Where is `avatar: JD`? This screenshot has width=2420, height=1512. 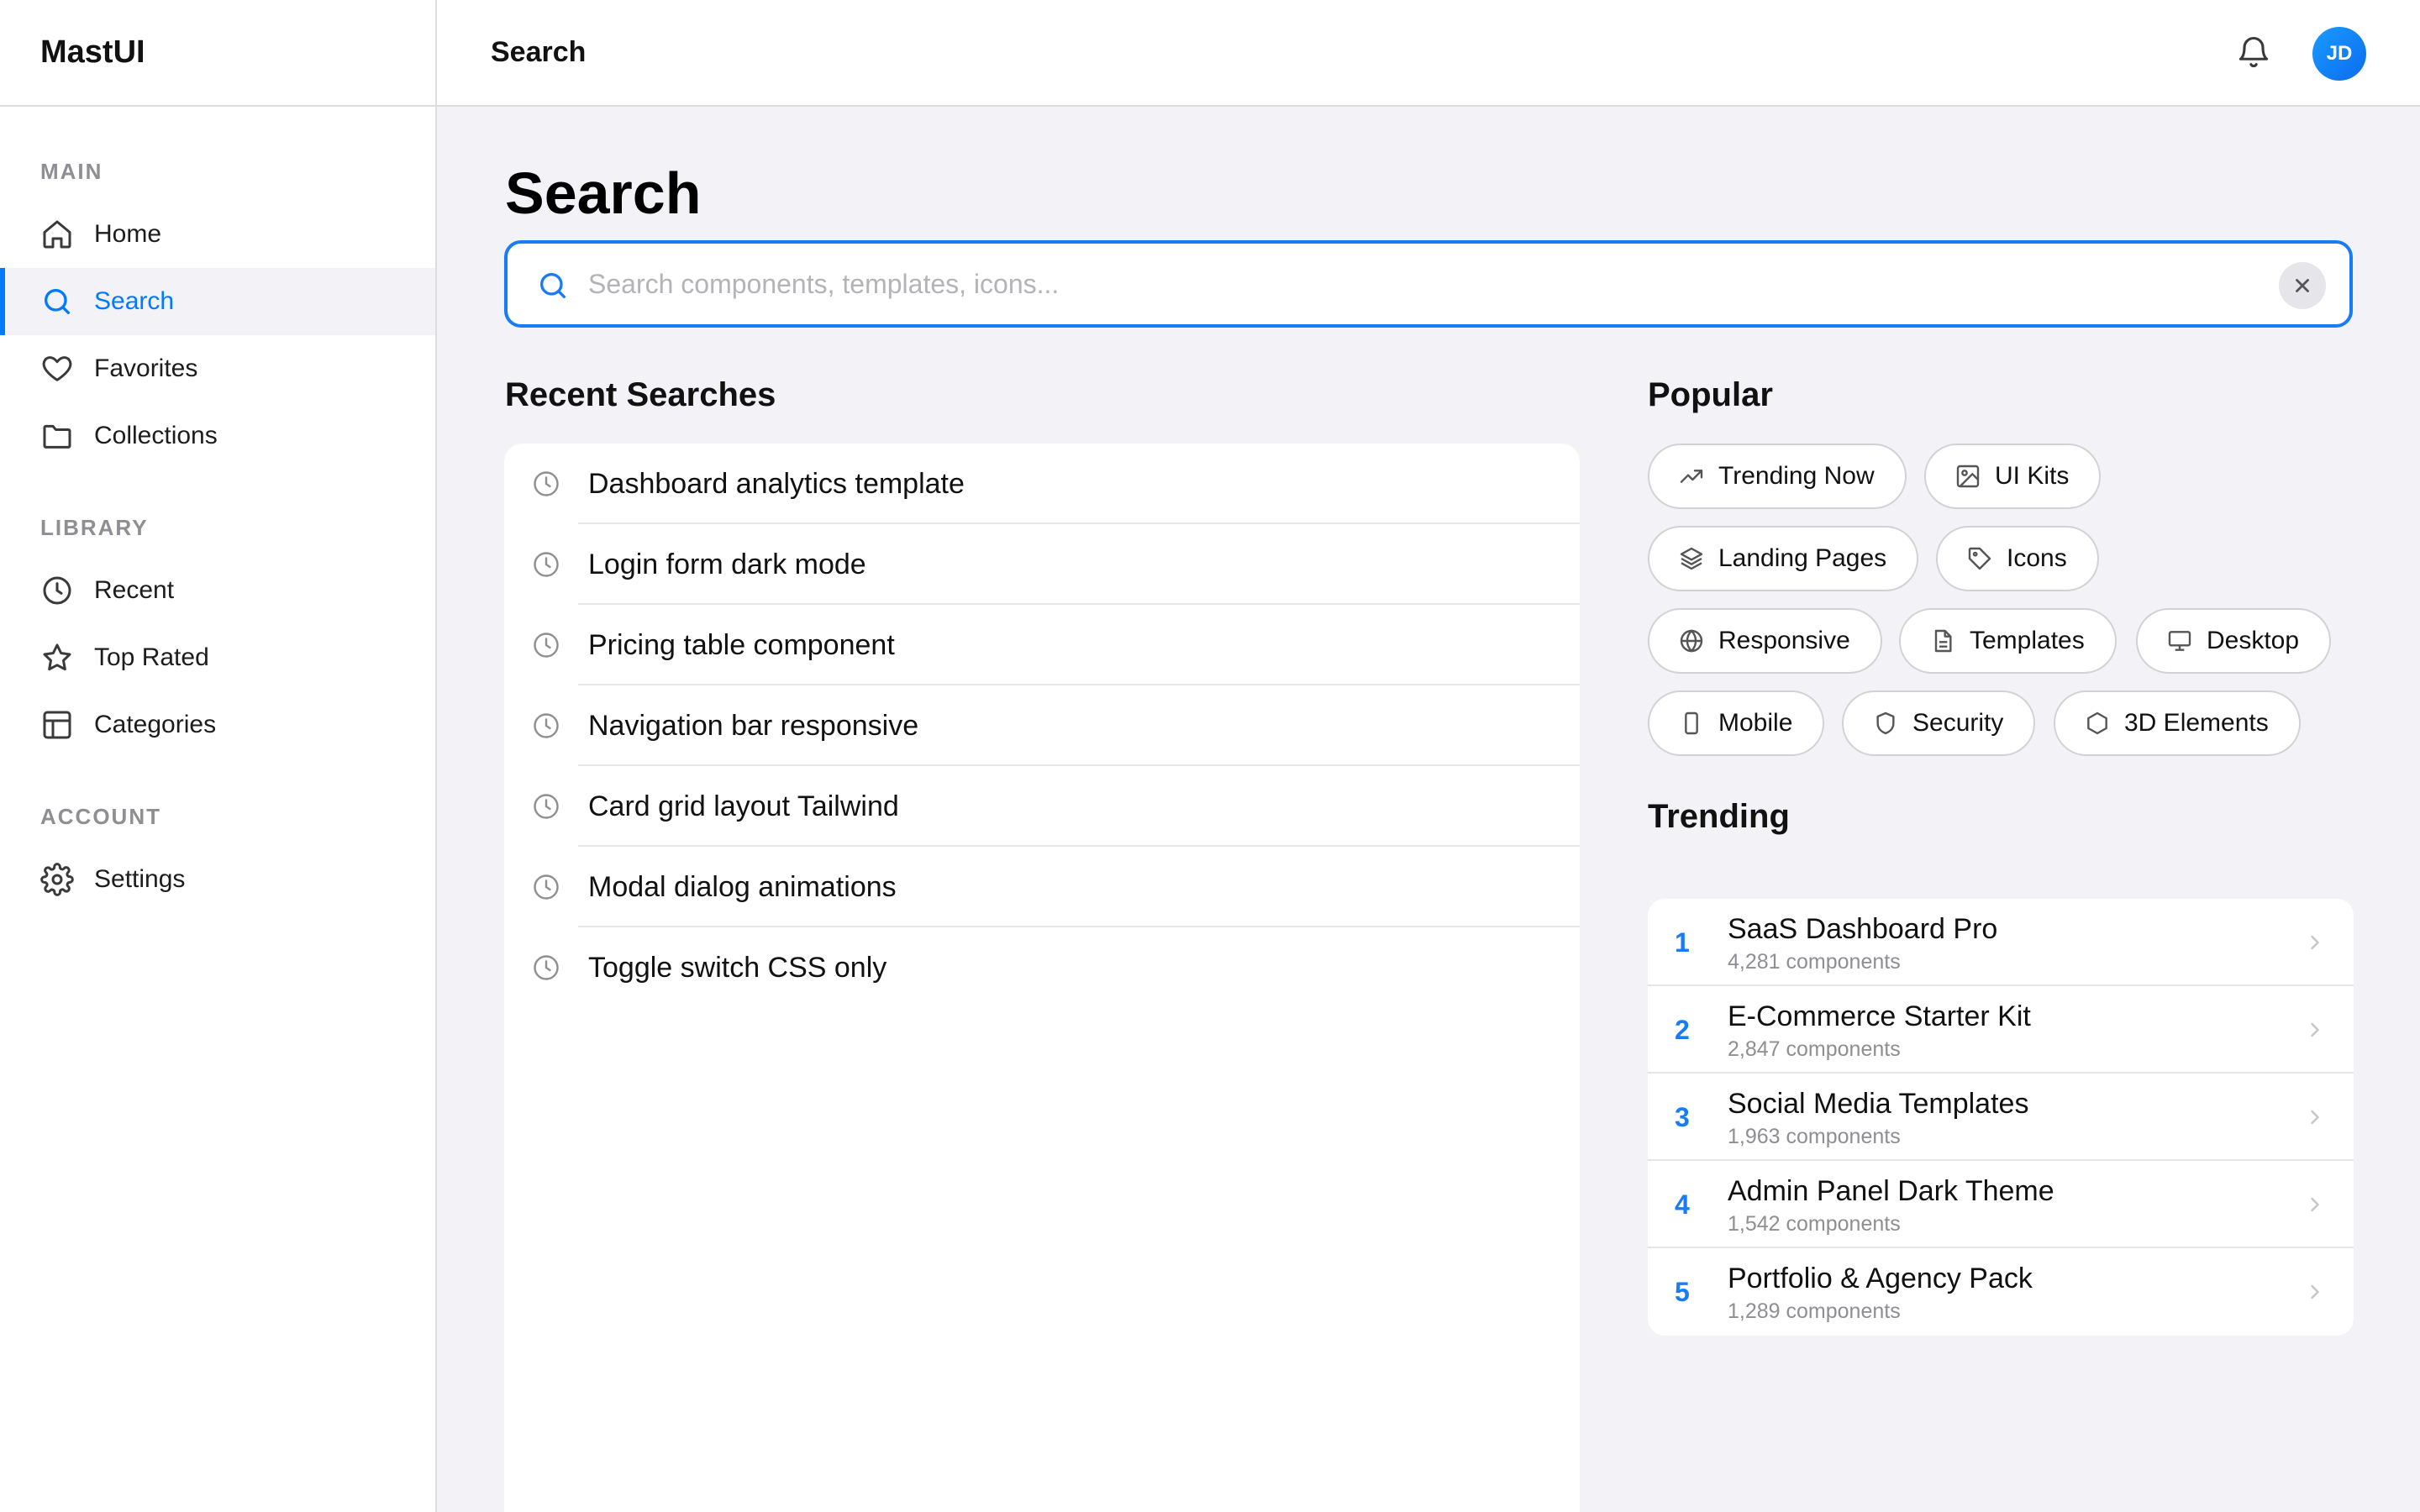 avatar: JD is located at coordinates (2339, 54).